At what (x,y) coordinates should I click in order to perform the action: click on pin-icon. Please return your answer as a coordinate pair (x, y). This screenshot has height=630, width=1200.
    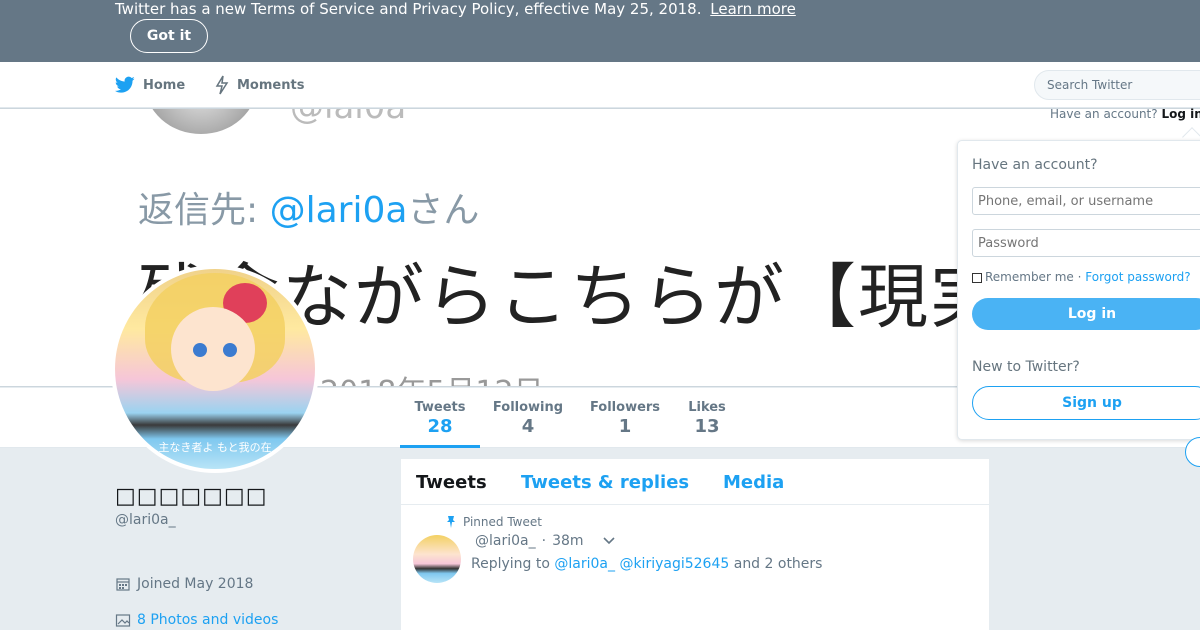
    Looking at the image, I should click on (451, 522).